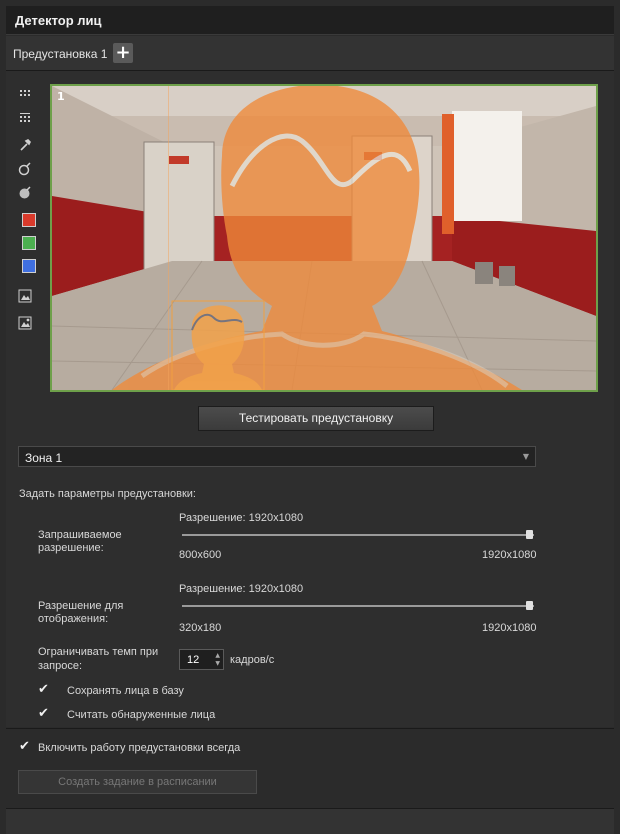  I want to click on chevron-down-icon: ▼, so click(525, 456).